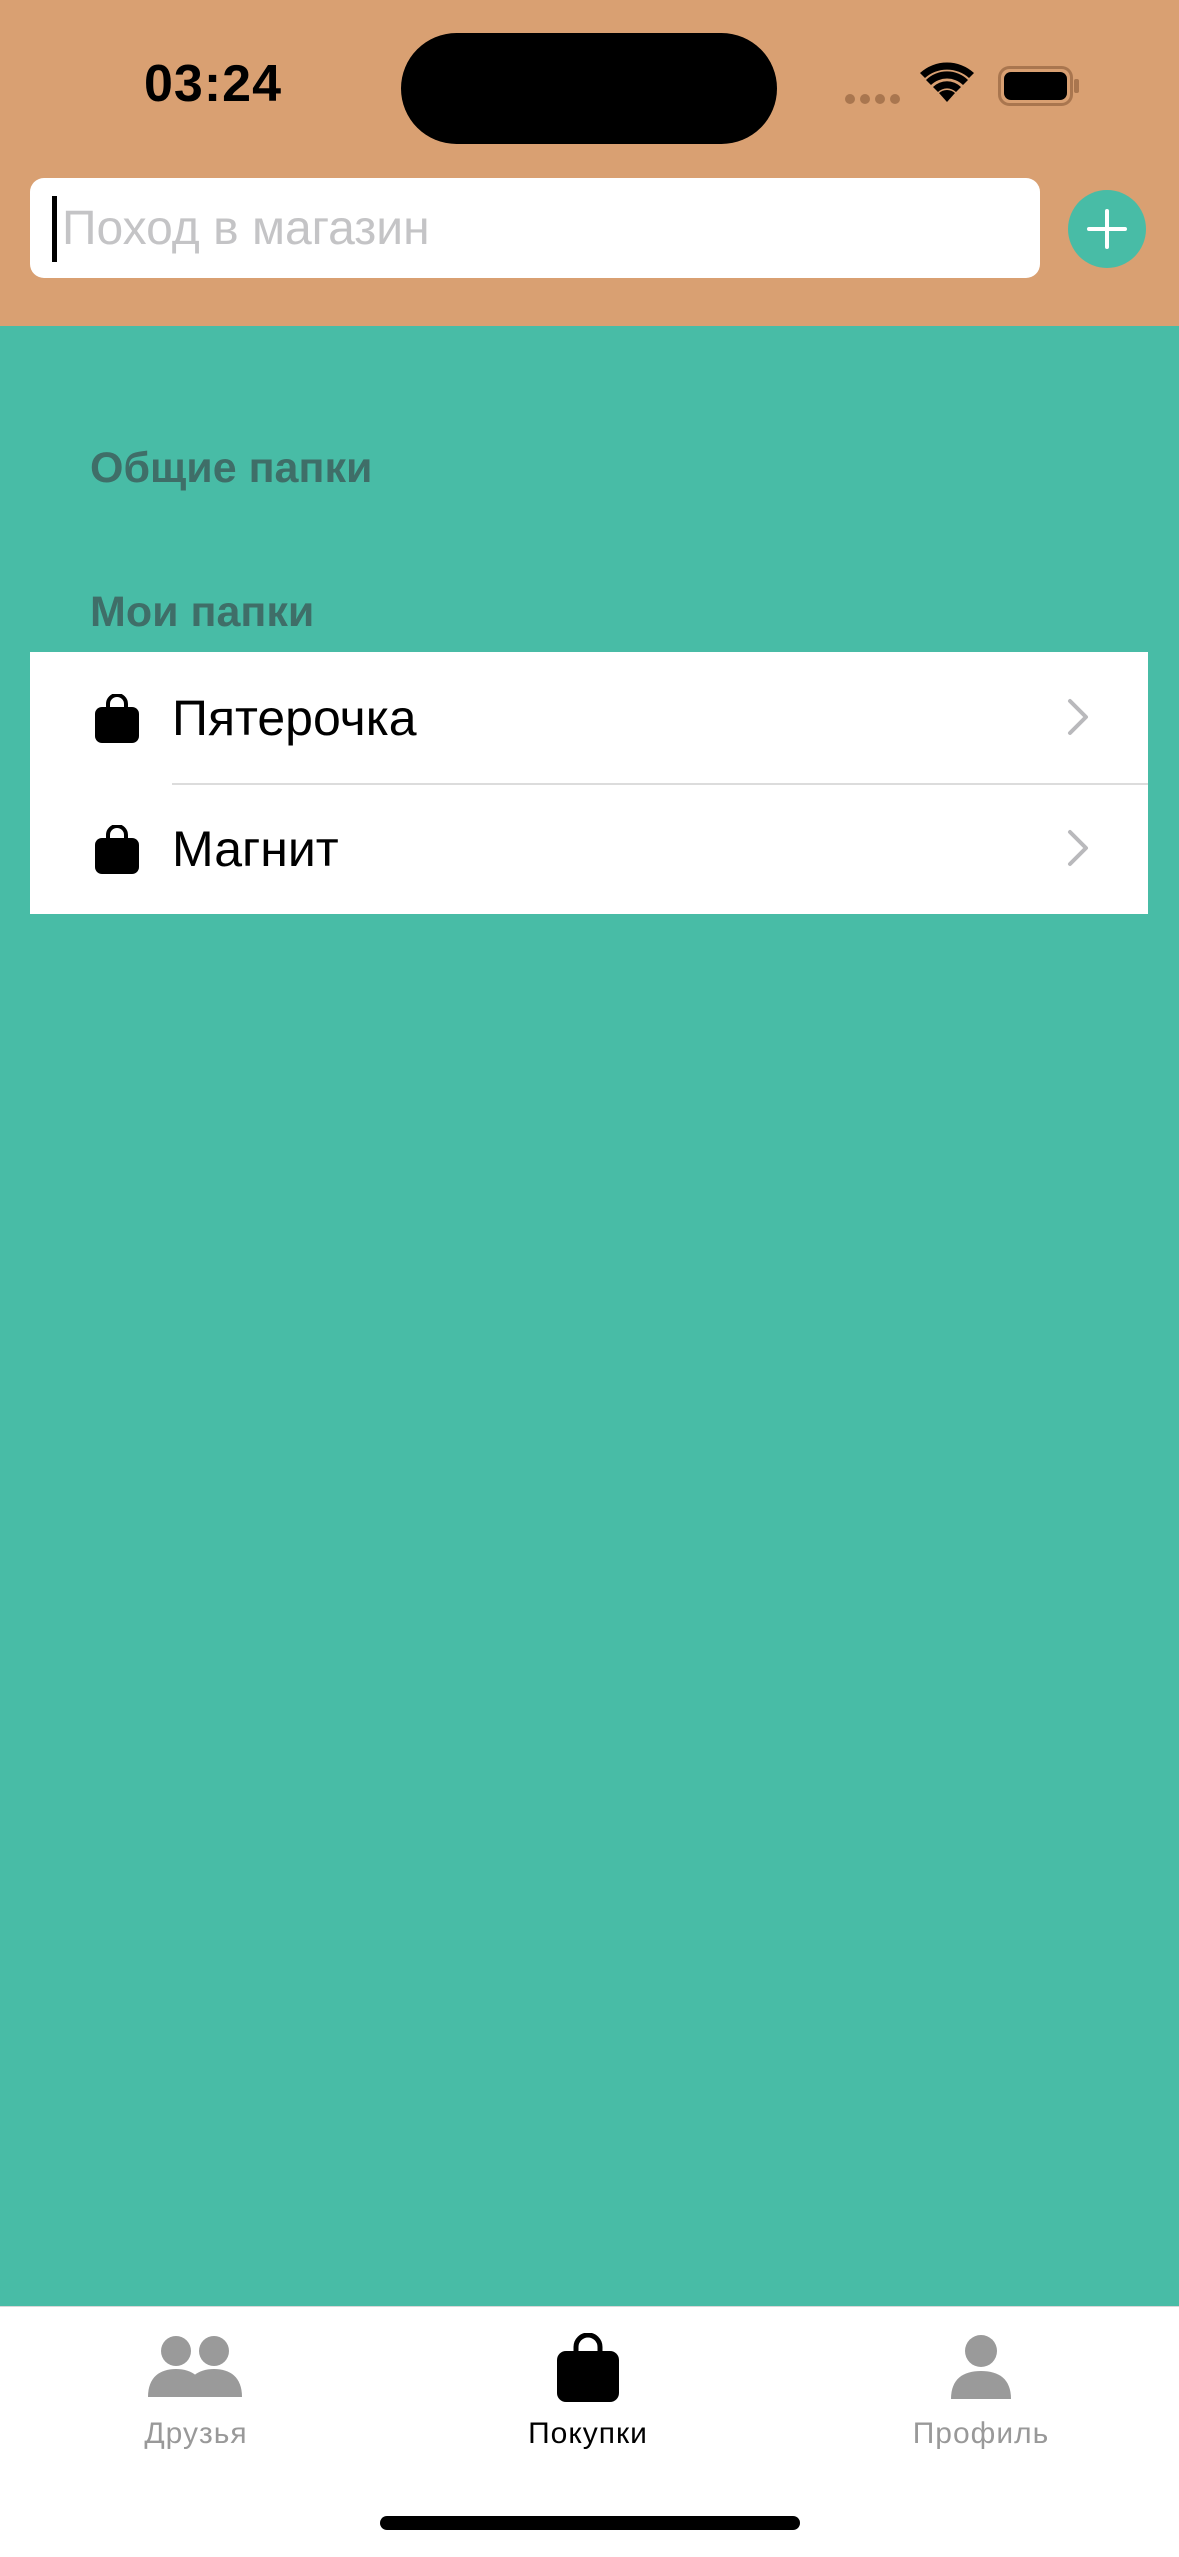  What do you see at coordinates (1038, 86) in the screenshot?
I see `battery-icon` at bounding box center [1038, 86].